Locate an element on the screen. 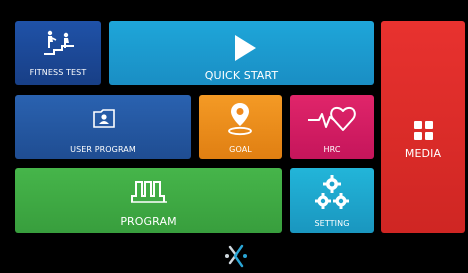  user-program-button: USER PROGRAM is located at coordinates (103, 127).